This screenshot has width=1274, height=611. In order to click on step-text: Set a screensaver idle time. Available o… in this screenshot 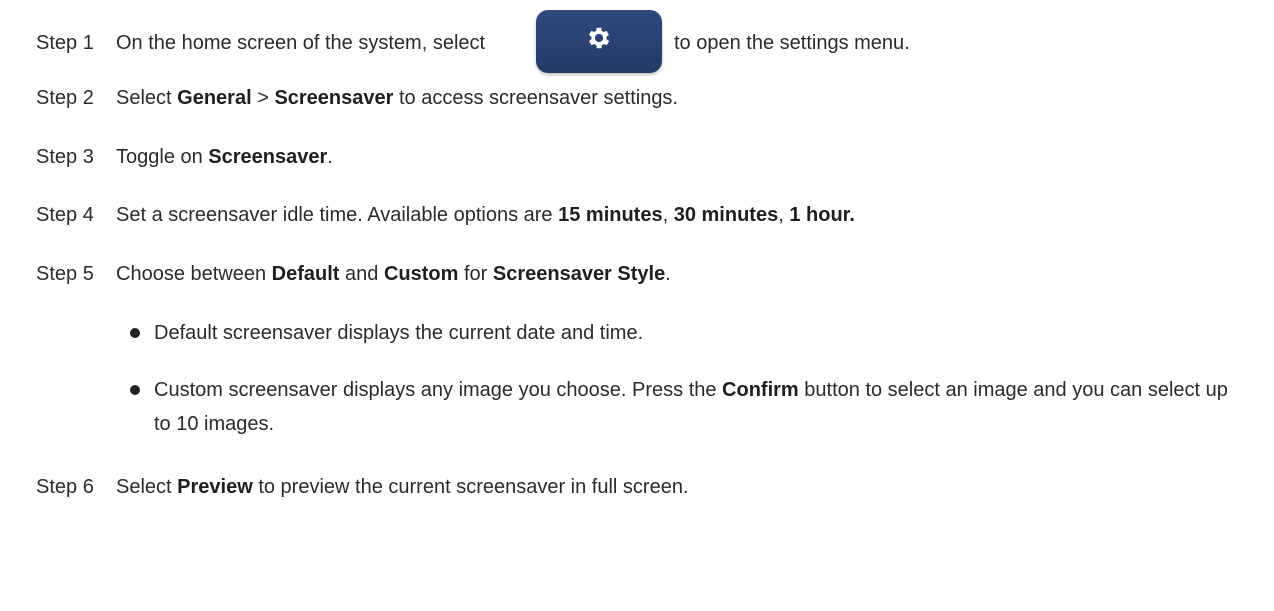, I will do `click(337, 215)`.